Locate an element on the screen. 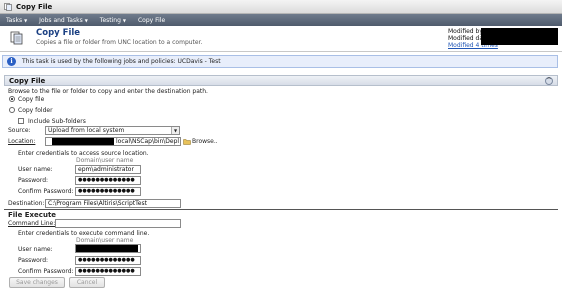 This screenshot has height=288, width=562. menu-testing: Testing ▼ is located at coordinates (113, 20).